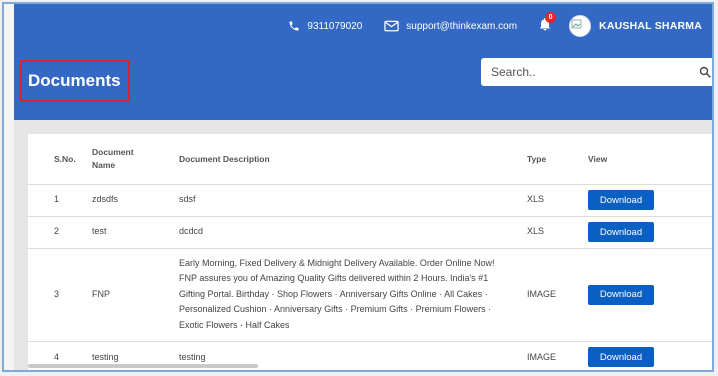 This screenshot has height=376, width=718. Describe the element at coordinates (462, 26) in the screenshot. I see `email-address: support@thinkexam.com` at that location.